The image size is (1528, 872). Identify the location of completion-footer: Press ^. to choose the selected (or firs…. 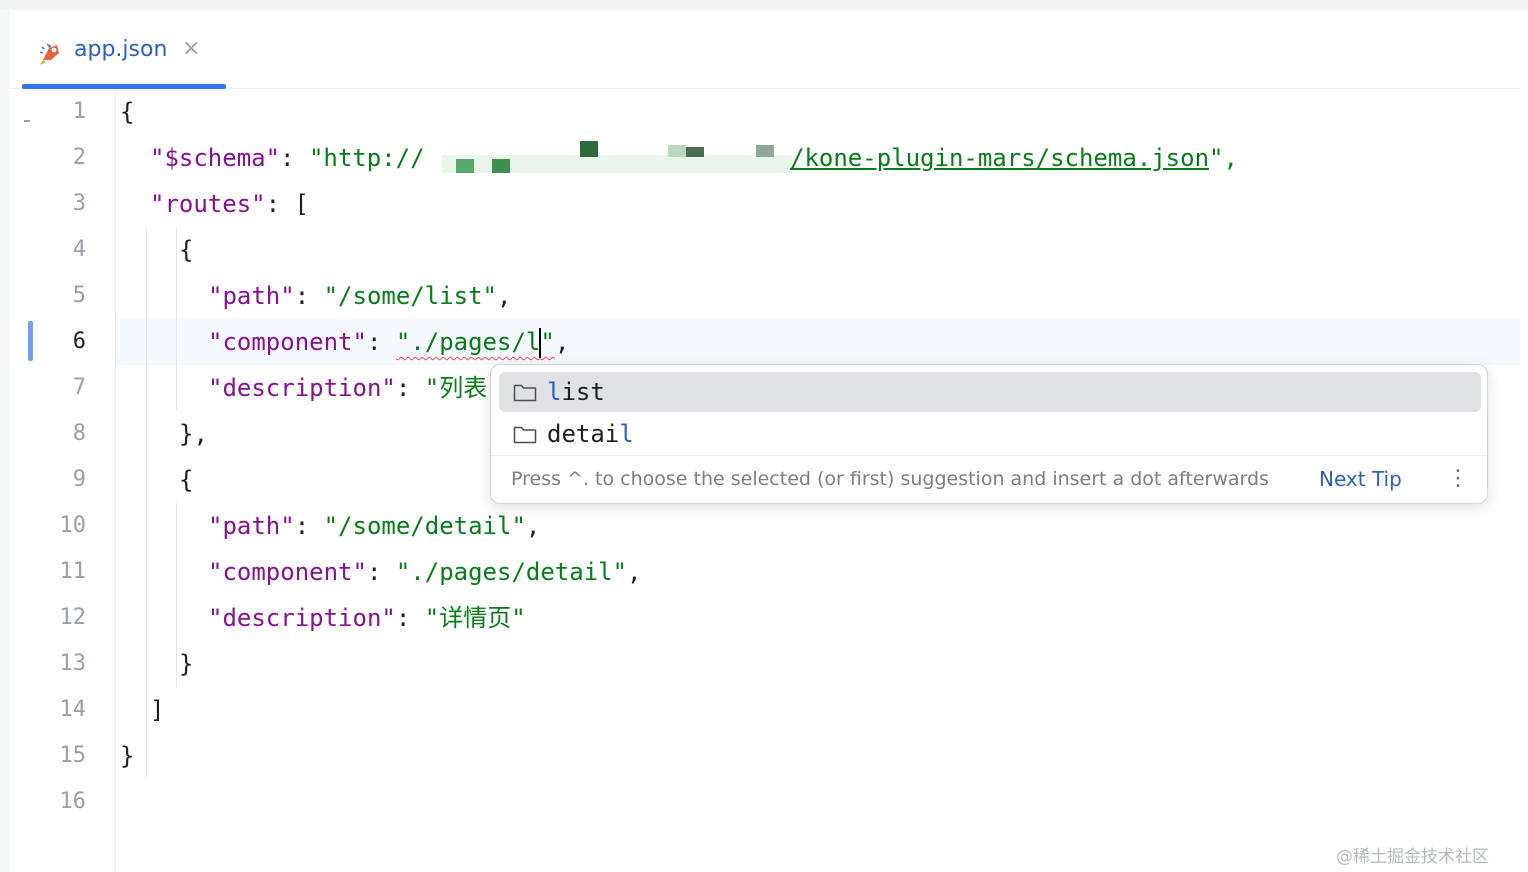
(989, 478).